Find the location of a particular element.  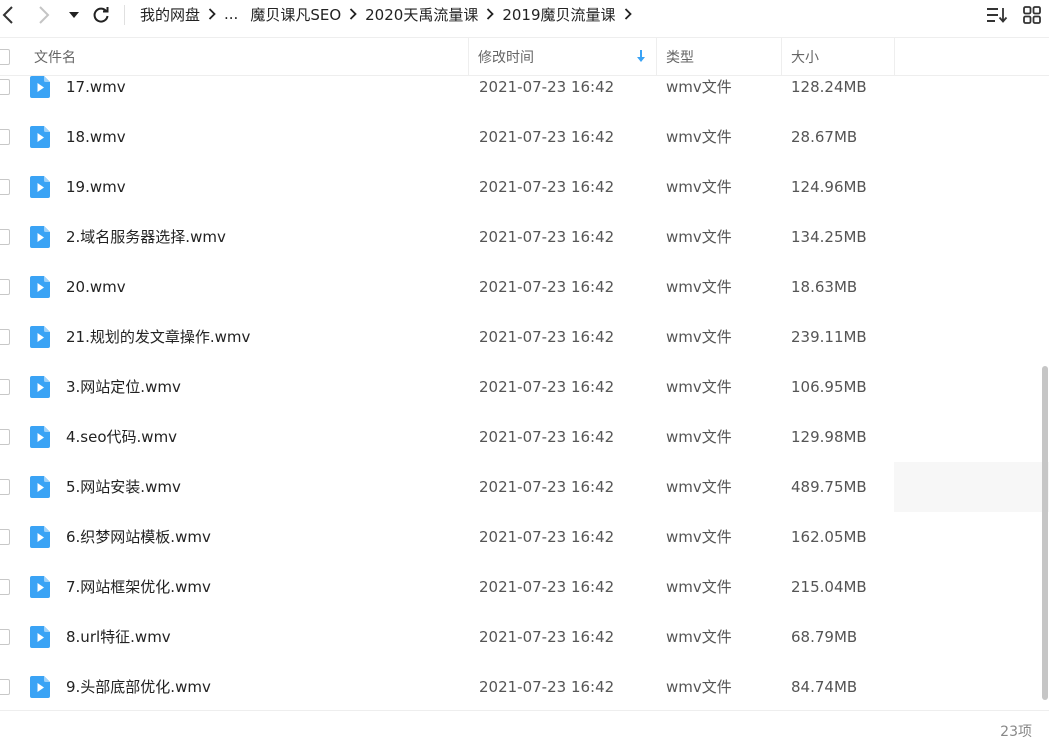

back-button is located at coordinates (9, 15).